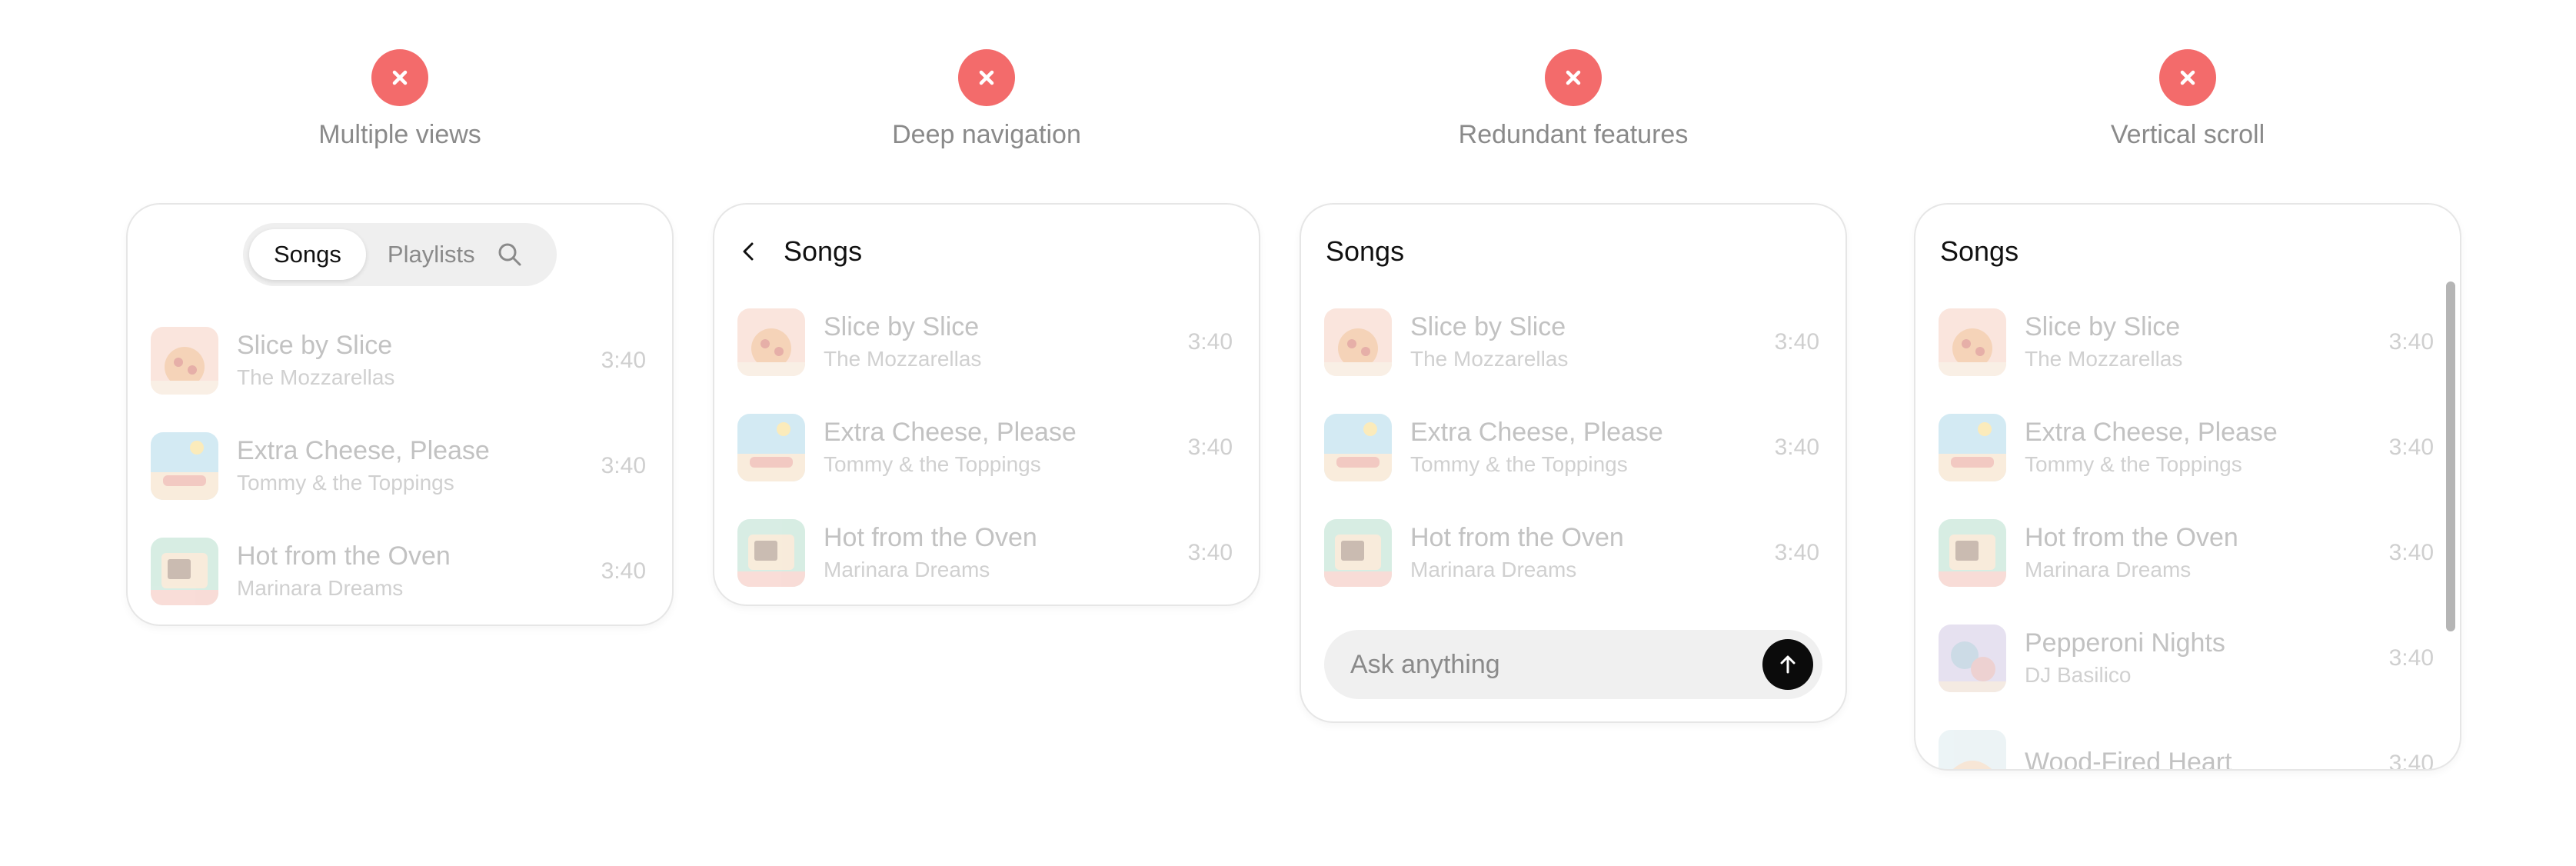 The image size is (2576, 866). What do you see at coordinates (2187, 134) in the screenshot?
I see `caption: Vertical scroll` at bounding box center [2187, 134].